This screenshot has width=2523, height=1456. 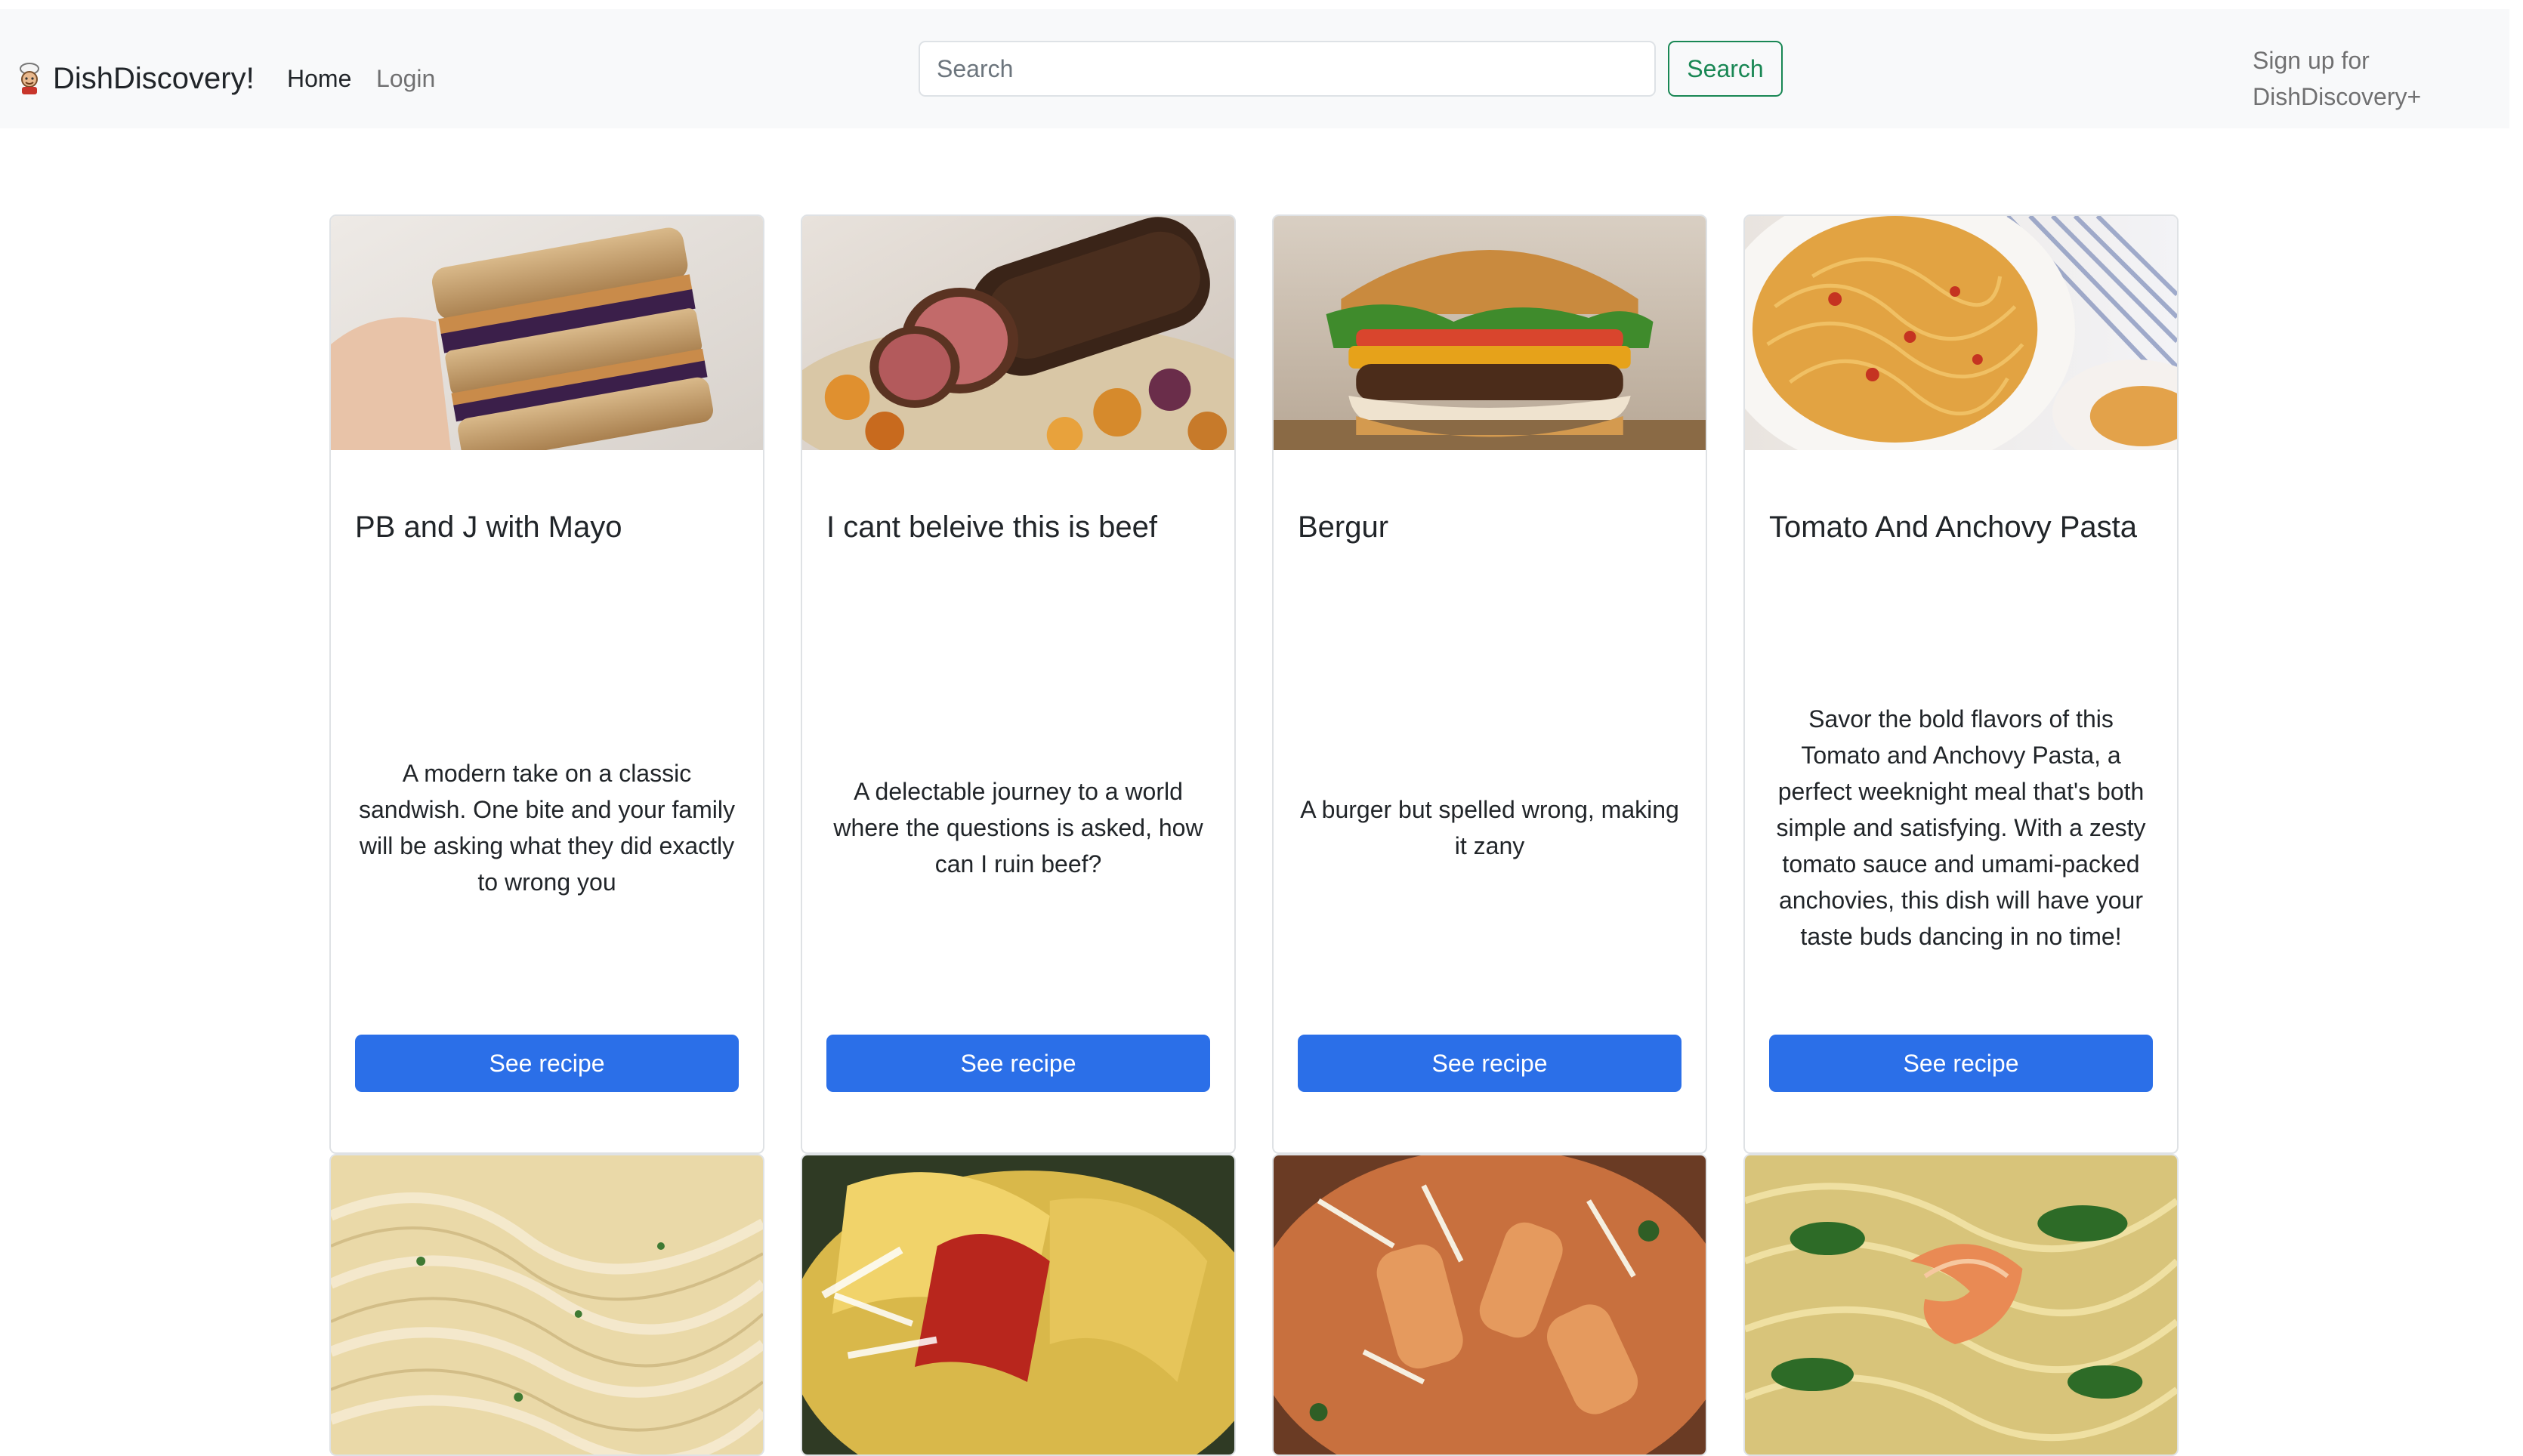 What do you see at coordinates (29, 78) in the screenshot?
I see `brand-logo-icon` at bounding box center [29, 78].